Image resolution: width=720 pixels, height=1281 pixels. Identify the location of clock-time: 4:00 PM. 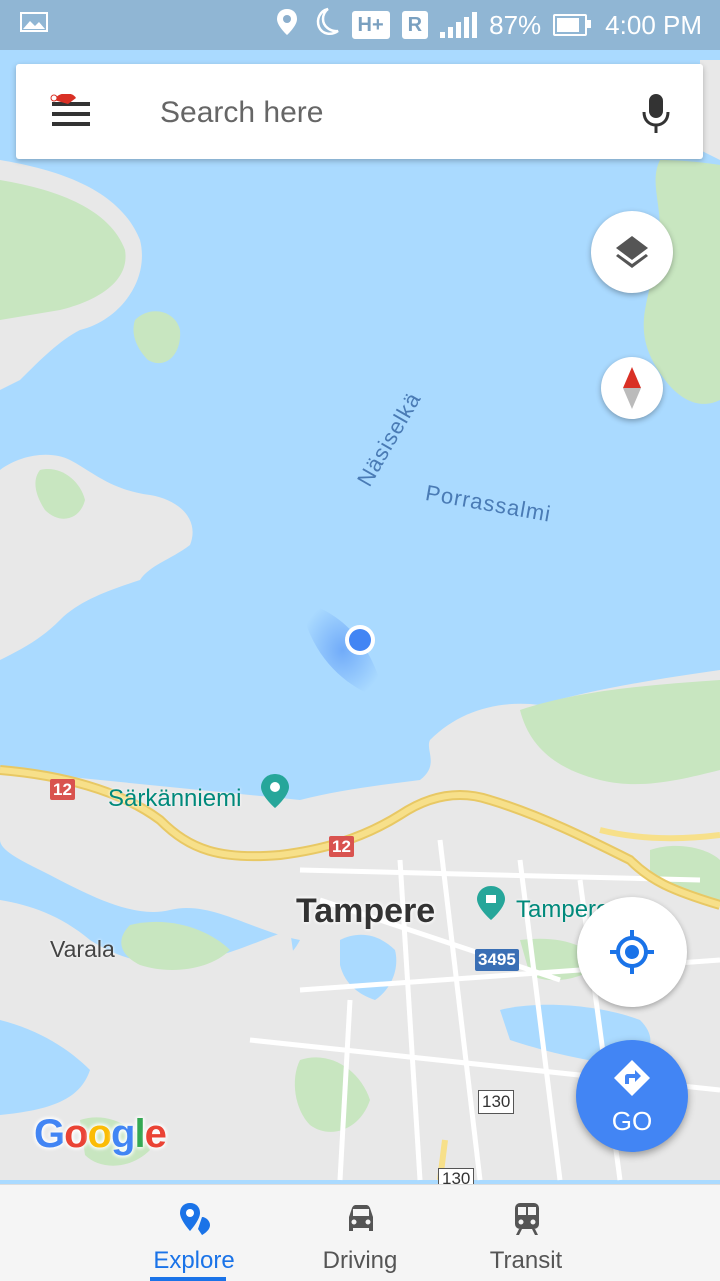
(653, 24).